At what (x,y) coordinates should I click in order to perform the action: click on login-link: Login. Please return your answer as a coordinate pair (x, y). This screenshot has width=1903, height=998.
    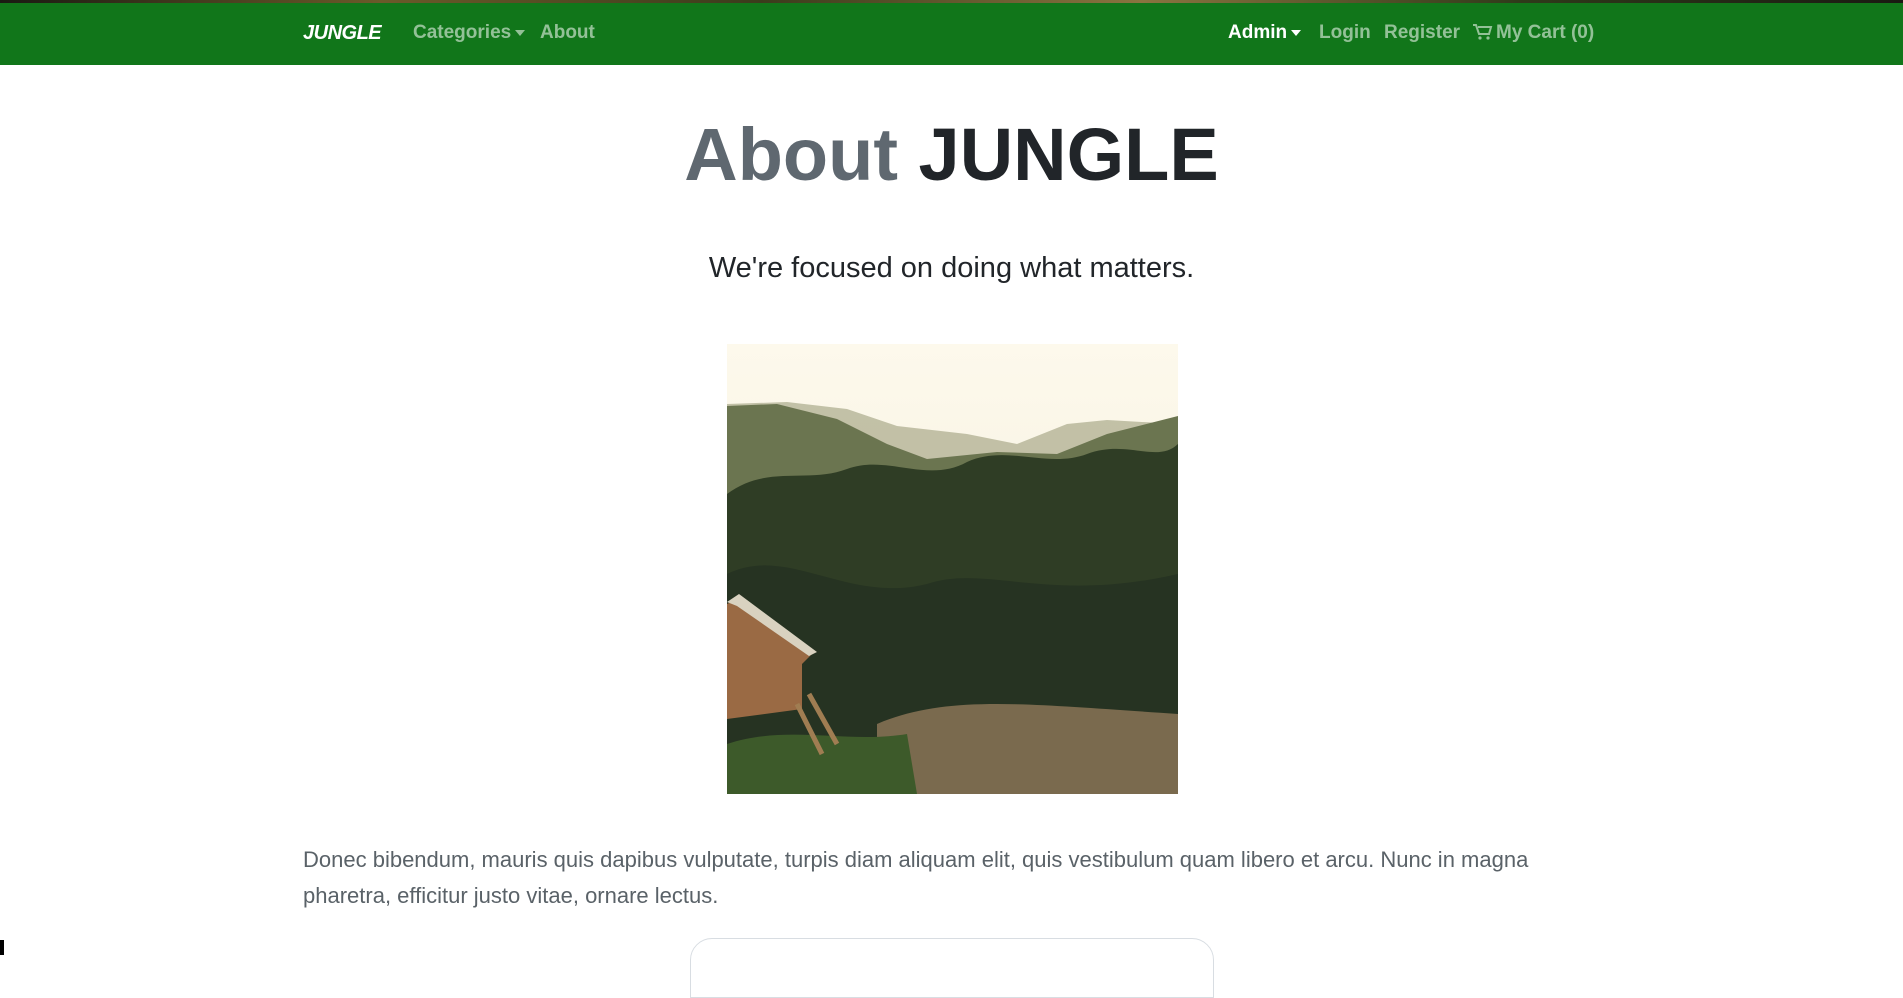
    Looking at the image, I should click on (1345, 33).